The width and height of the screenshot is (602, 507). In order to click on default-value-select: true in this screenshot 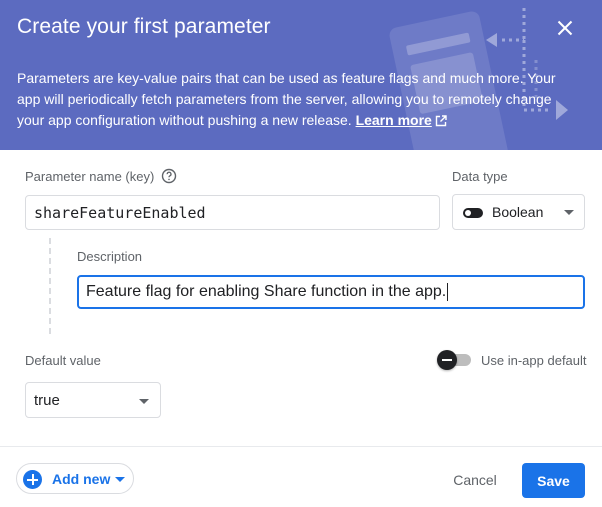, I will do `click(93, 400)`.